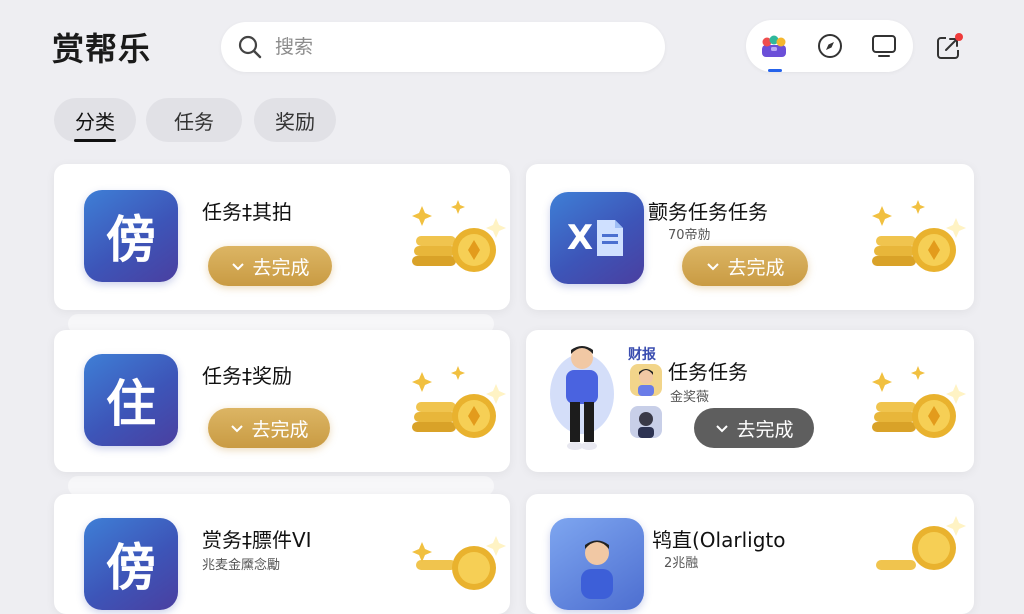  I want to click on card-stack-edge, so click(281, 486).